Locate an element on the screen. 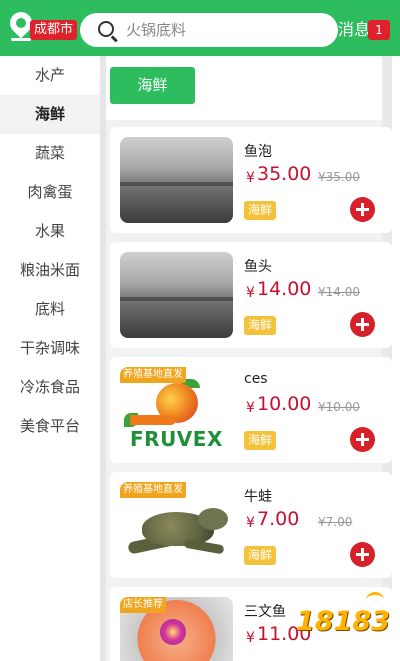 This screenshot has height=661, width=400. product-name: ces is located at coordinates (256, 379).